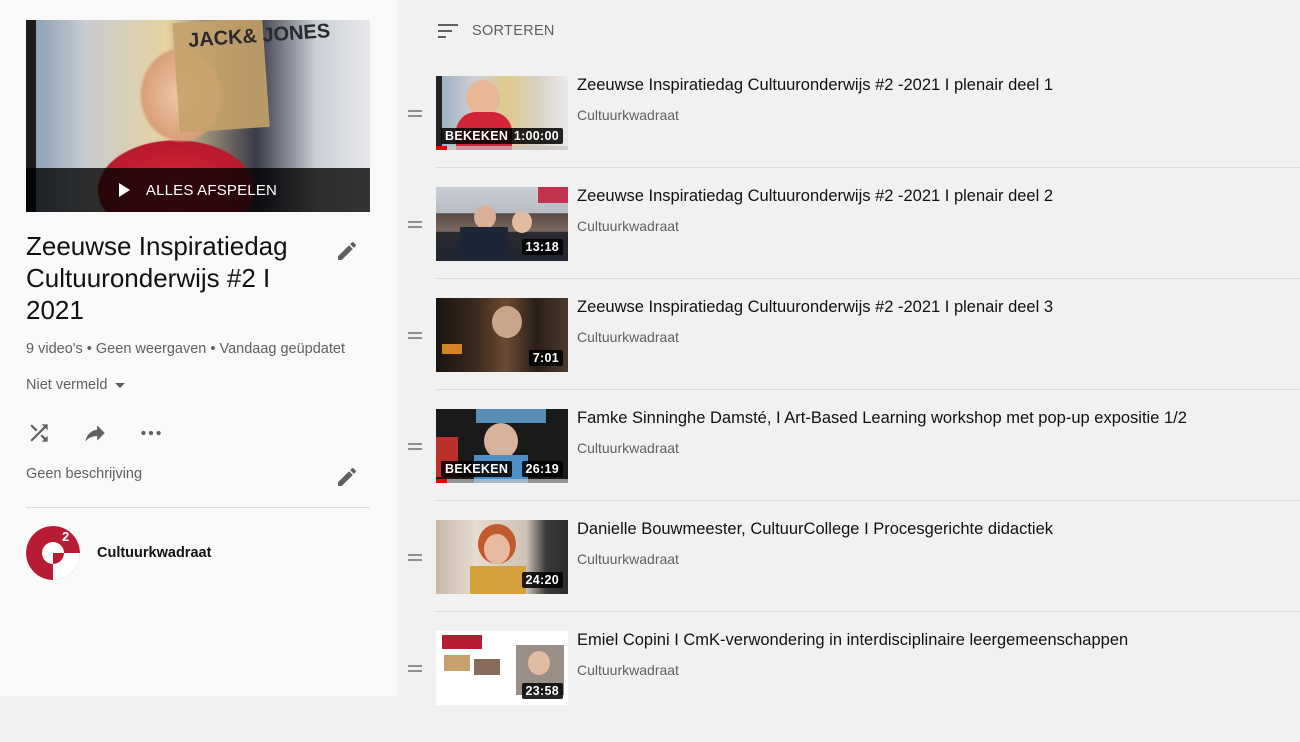  What do you see at coordinates (84, 474) in the screenshot?
I see `playlist-description: Geen beschrijving` at bounding box center [84, 474].